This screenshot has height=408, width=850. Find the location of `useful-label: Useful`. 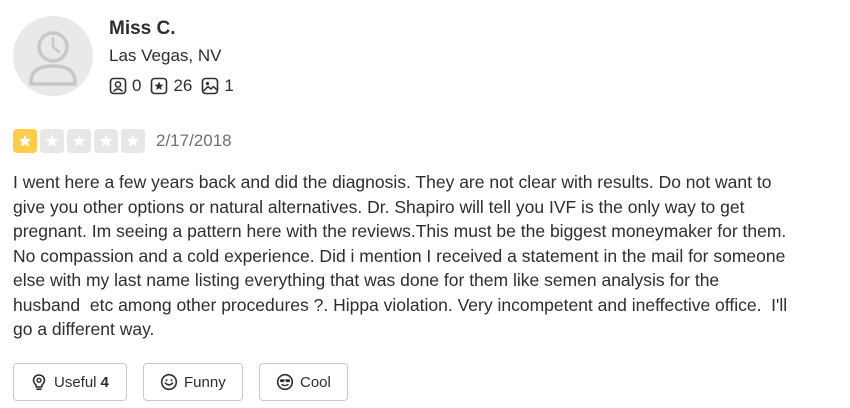

useful-label: Useful is located at coordinates (75, 382).